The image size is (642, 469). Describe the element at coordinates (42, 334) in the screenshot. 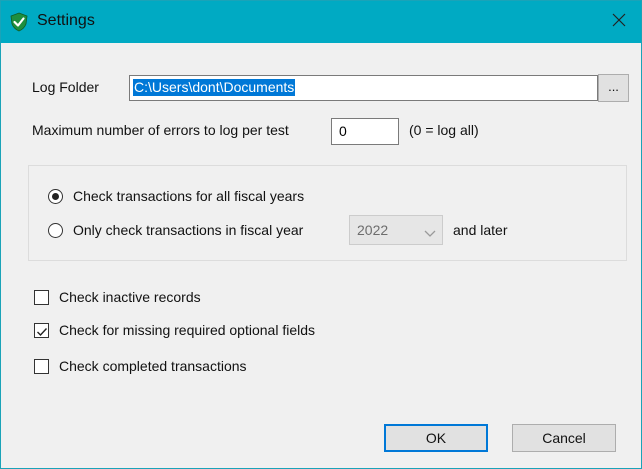

I see `checkmark-icon` at that location.